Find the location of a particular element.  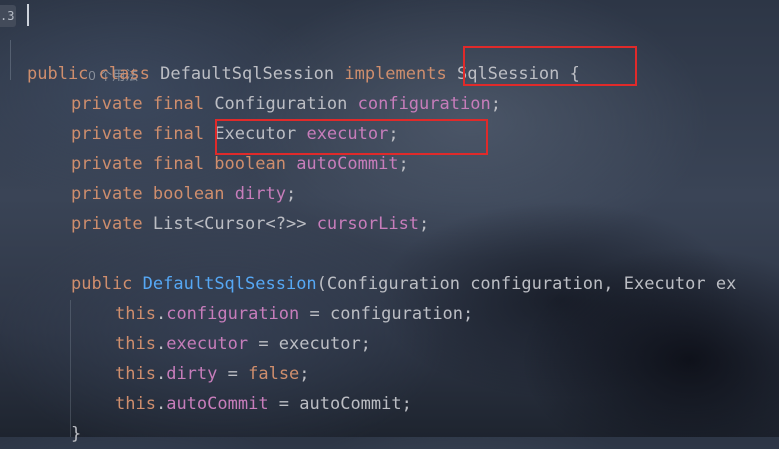

field-modifiers: private is located at coordinates (107, 224).